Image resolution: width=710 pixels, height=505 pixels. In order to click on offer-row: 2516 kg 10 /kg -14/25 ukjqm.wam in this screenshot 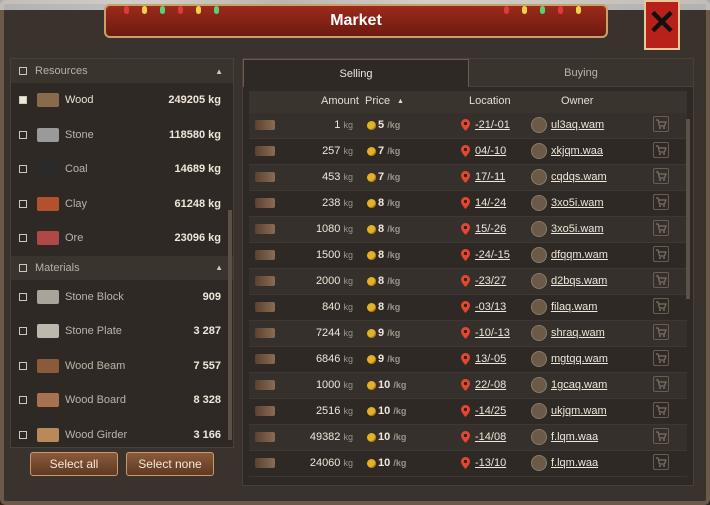, I will do `click(468, 412)`.